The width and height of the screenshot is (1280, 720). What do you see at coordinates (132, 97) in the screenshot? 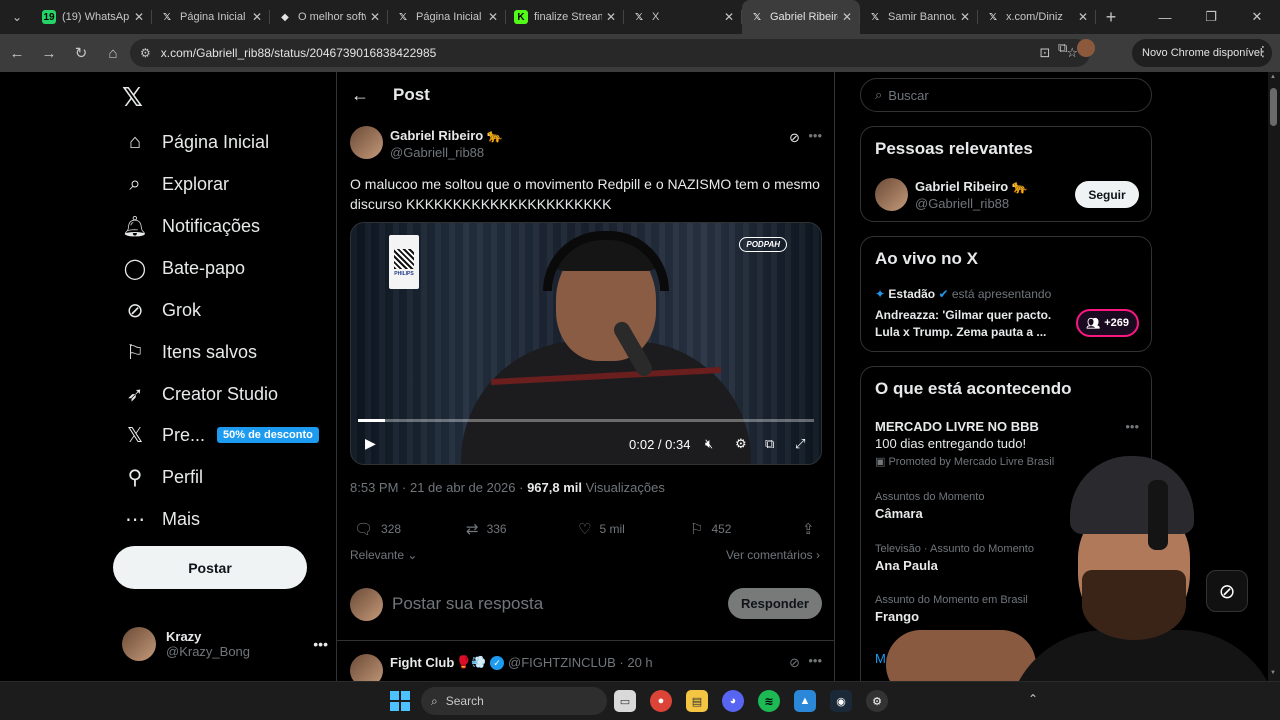
I see `x-logo-icon: 𝕏` at bounding box center [132, 97].